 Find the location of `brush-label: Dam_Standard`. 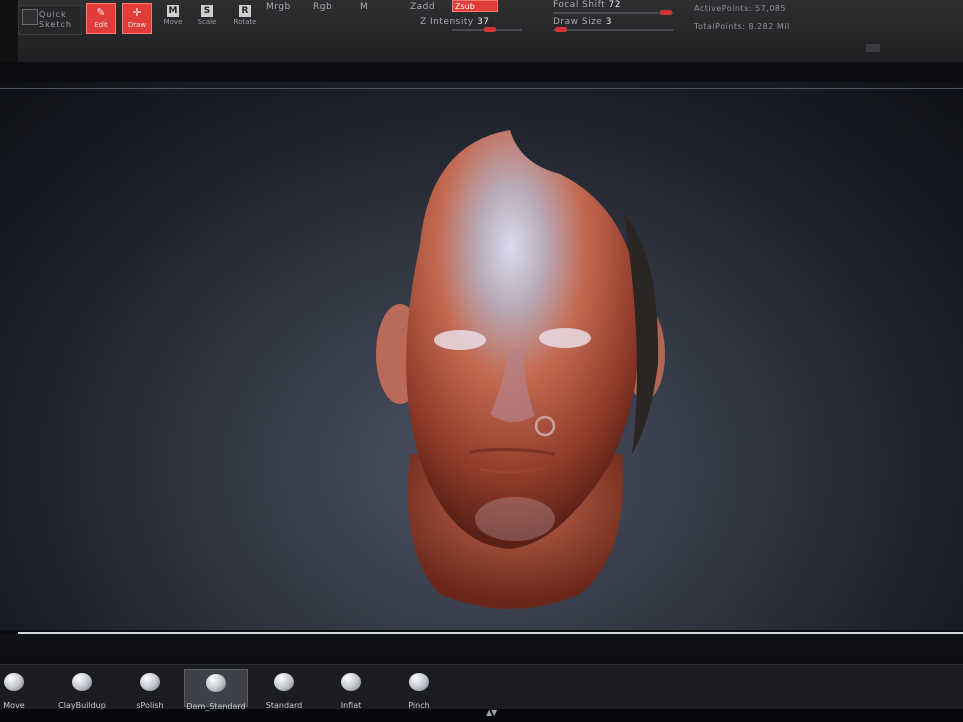

brush-label: Dam_Standard is located at coordinates (216, 706).